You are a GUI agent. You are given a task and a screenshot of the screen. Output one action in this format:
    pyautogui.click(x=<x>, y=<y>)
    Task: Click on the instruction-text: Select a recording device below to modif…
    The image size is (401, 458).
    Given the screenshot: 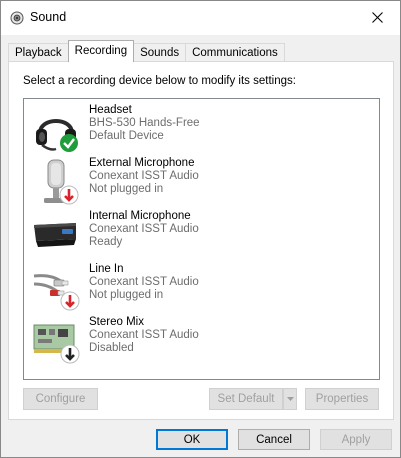 What is the action you would take?
    pyautogui.click(x=159, y=81)
    